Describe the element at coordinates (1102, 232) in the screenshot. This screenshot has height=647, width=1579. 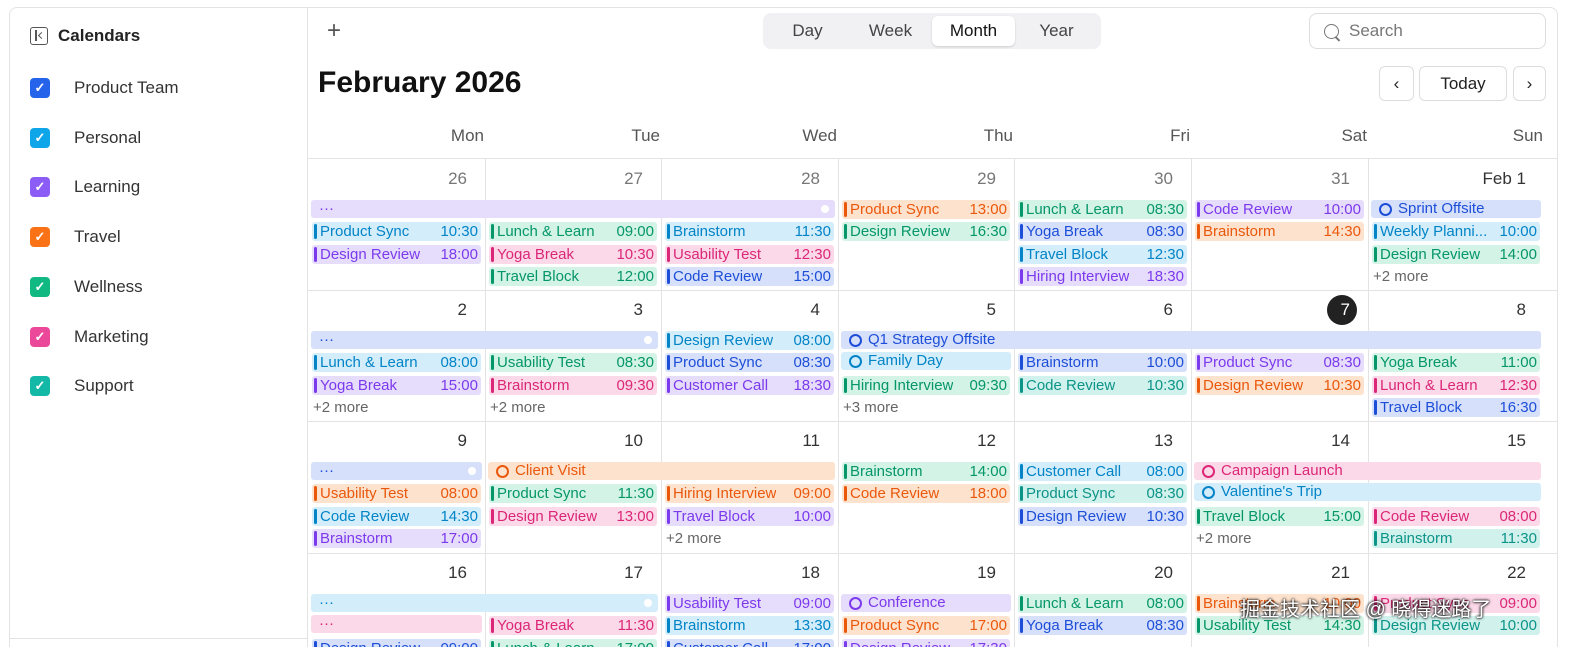
I see `event-chip: Yoga Break 08:30` at that location.